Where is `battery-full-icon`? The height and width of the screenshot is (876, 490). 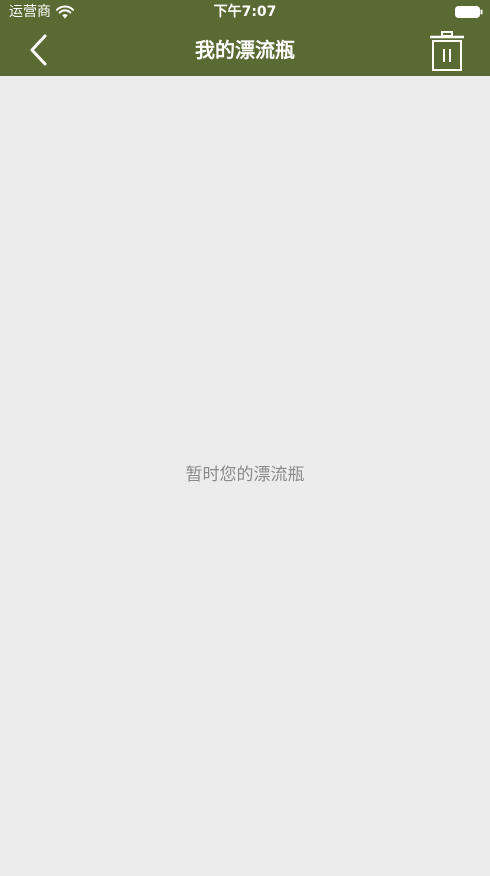 battery-full-icon is located at coordinates (469, 12).